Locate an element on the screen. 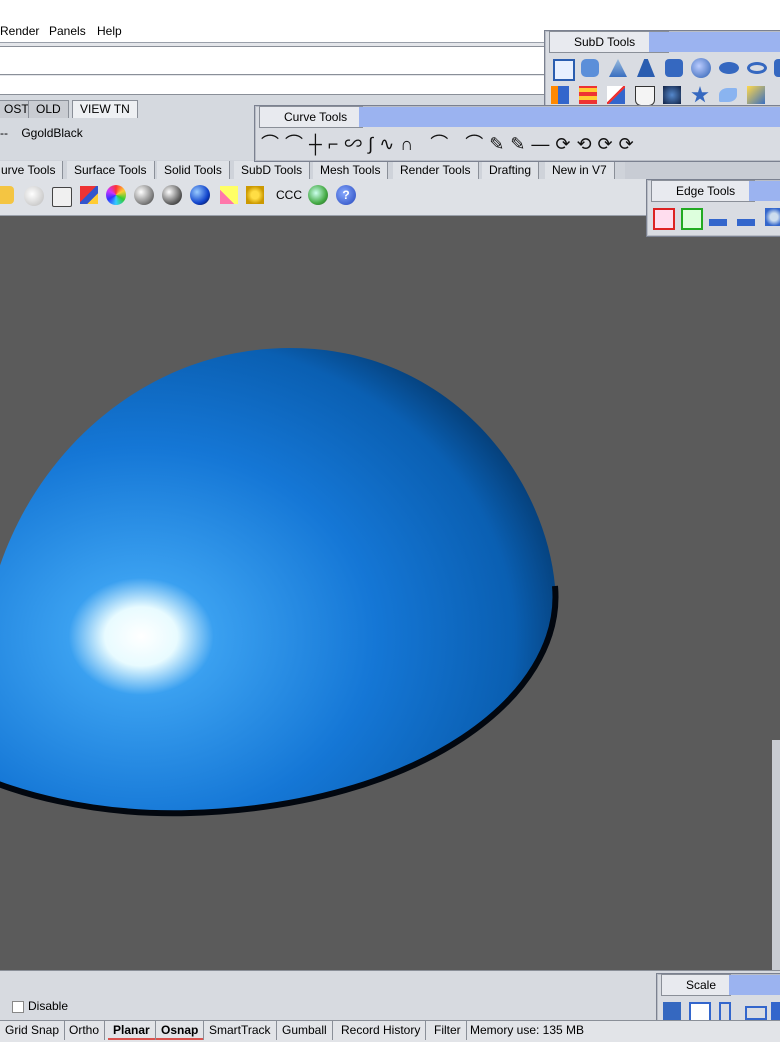 The image size is (780, 1042). curve-tools-title: Curve Tools is located at coordinates (311, 117).